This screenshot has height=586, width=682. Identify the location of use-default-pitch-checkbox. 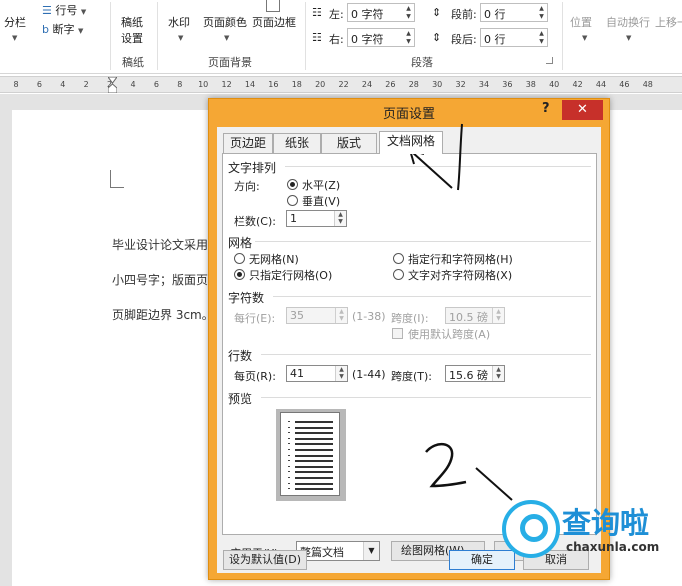
(397, 333).